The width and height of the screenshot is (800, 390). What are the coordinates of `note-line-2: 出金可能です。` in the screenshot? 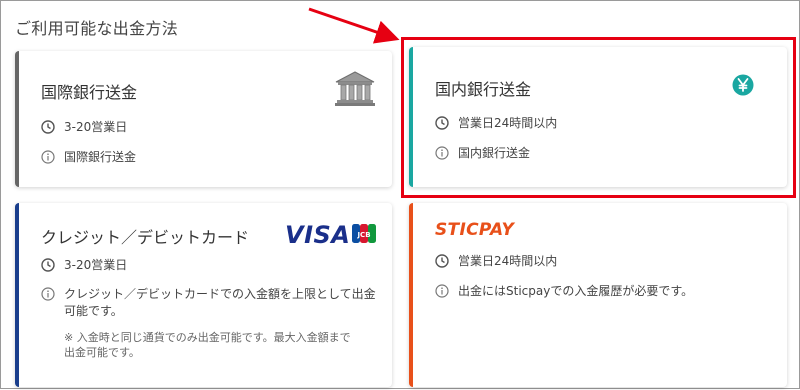 It's located at (102, 352).